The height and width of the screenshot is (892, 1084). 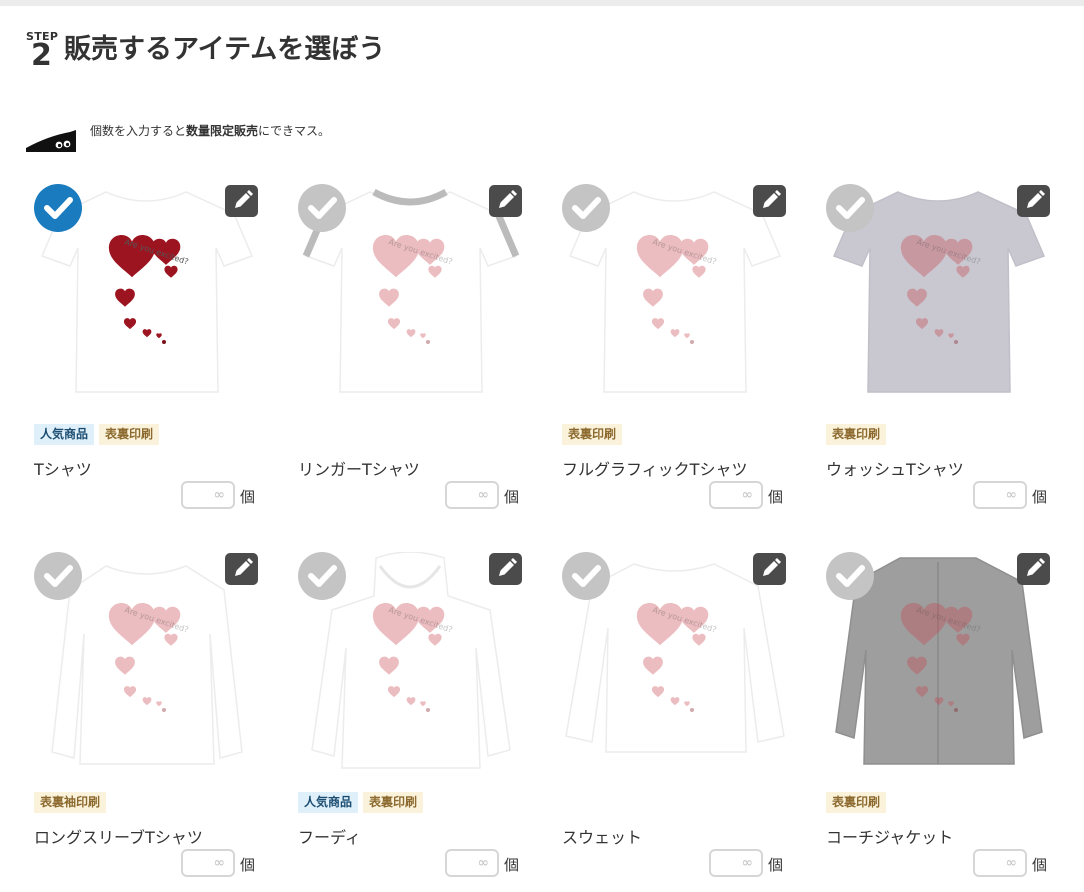 What do you see at coordinates (138, 131) in the screenshot?
I see `note-prefix: 個数を入力すると` at bounding box center [138, 131].